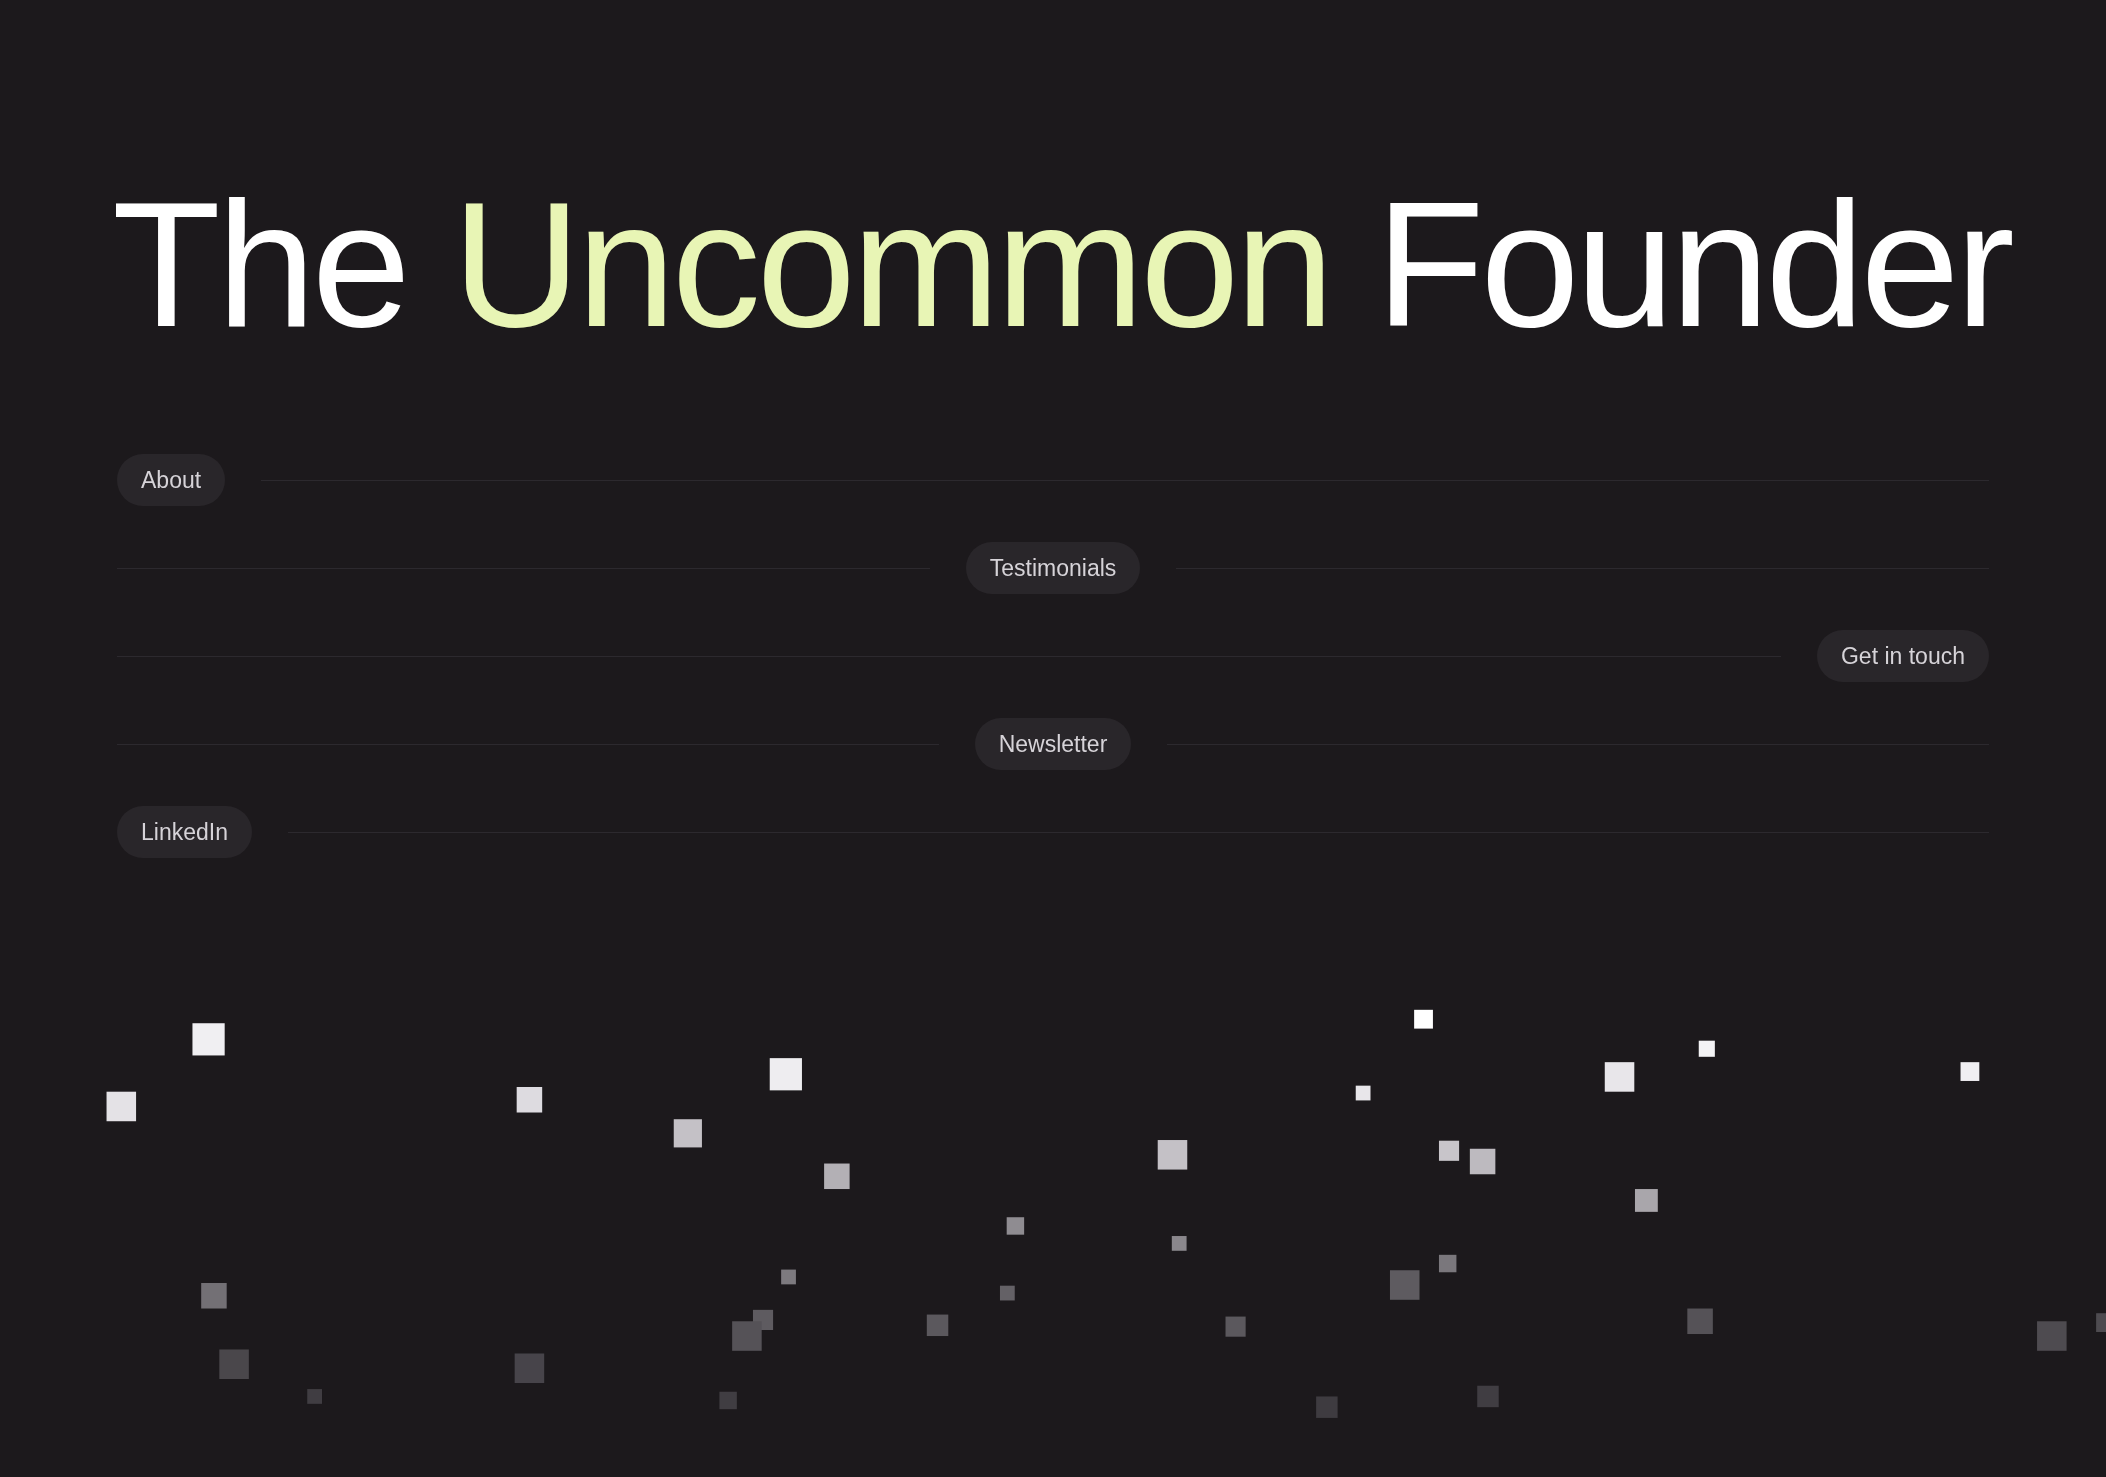  Describe the element at coordinates (1053, 568) in the screenshot. I see `nav-link: Testimonials` at that location.